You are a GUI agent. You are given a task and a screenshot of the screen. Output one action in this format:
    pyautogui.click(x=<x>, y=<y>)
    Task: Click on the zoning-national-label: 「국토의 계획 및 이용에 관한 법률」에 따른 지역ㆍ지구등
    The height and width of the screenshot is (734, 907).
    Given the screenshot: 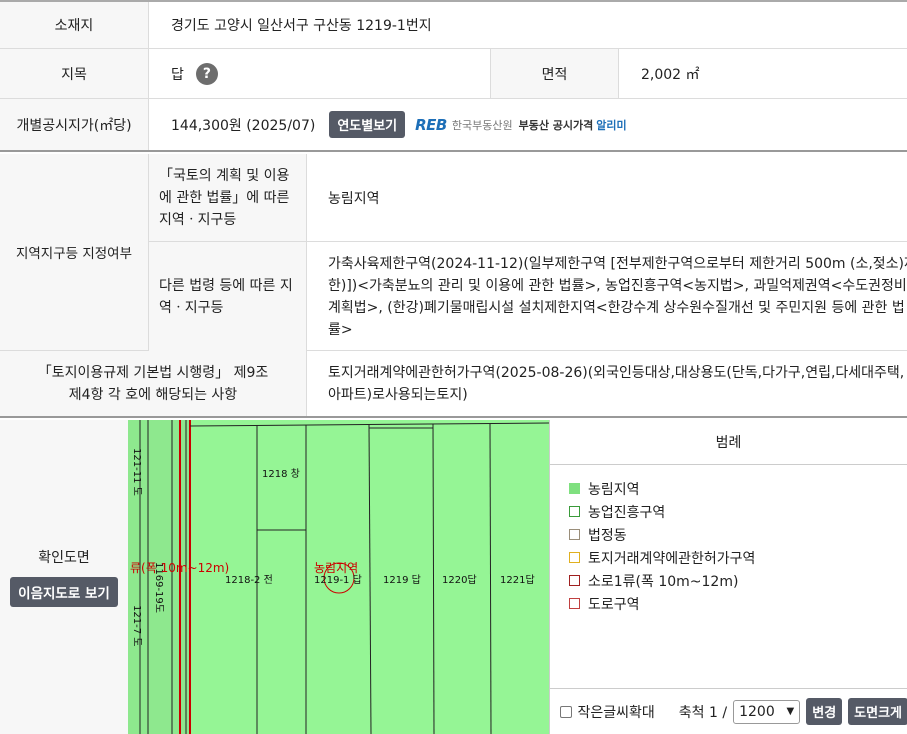 What is the action you would take?
    pyautogui.click(x=228, y=197)
    